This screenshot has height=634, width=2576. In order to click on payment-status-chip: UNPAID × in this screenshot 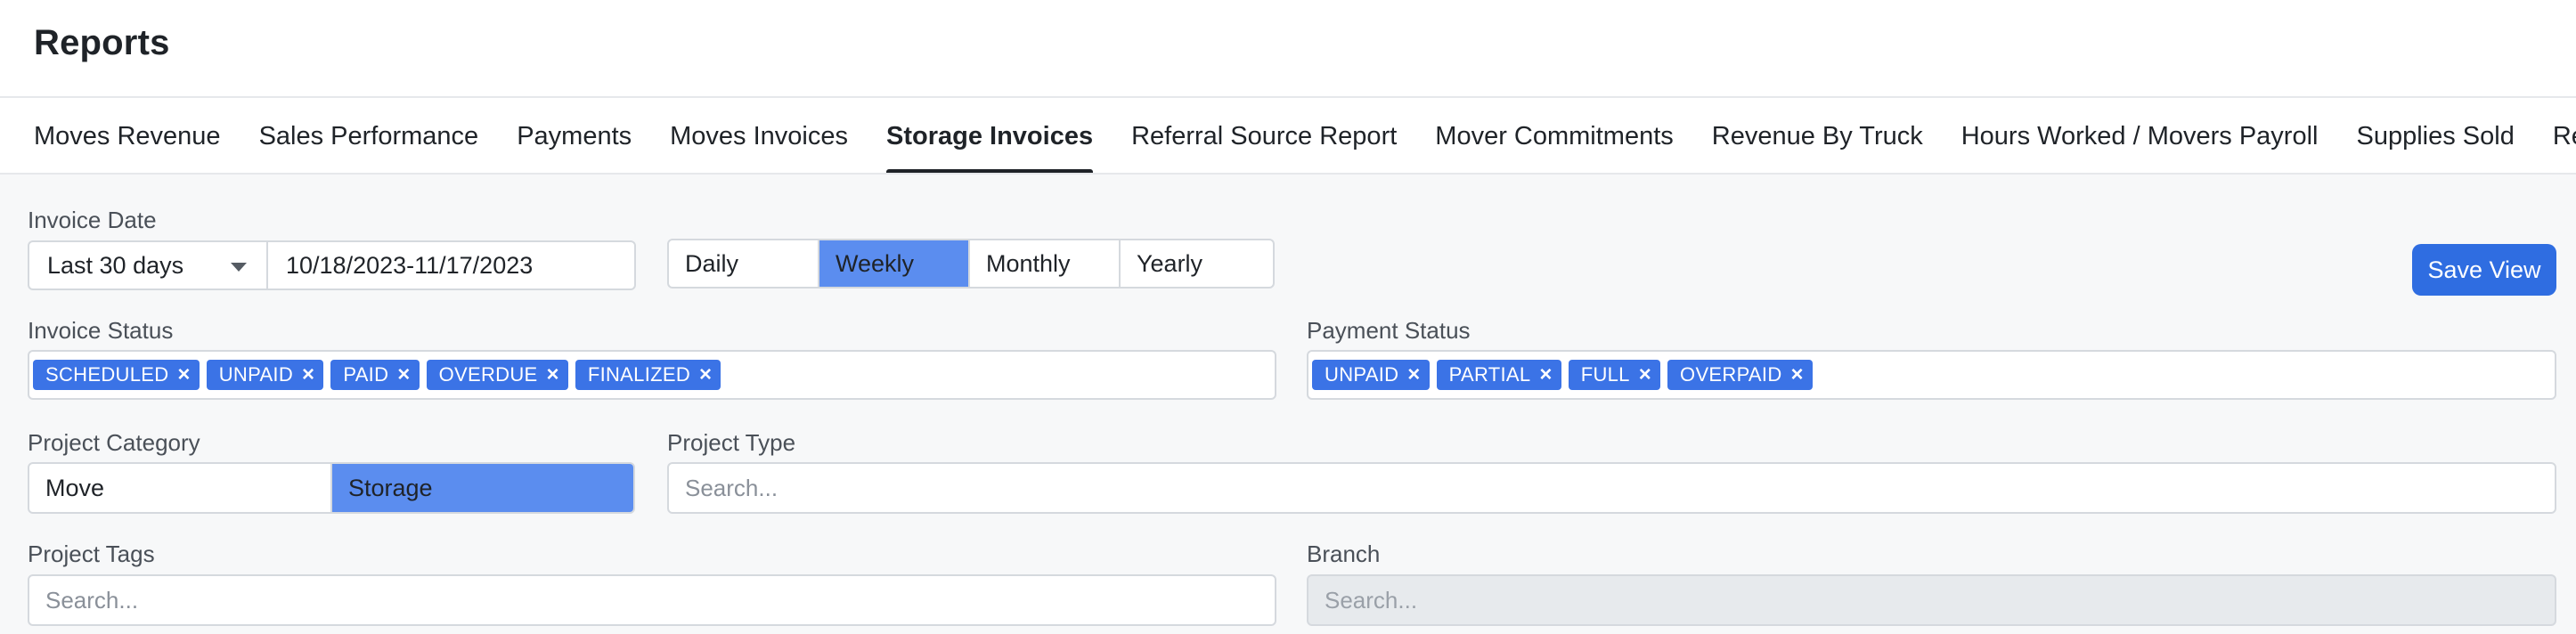, I will do `click(1371, 375)`.